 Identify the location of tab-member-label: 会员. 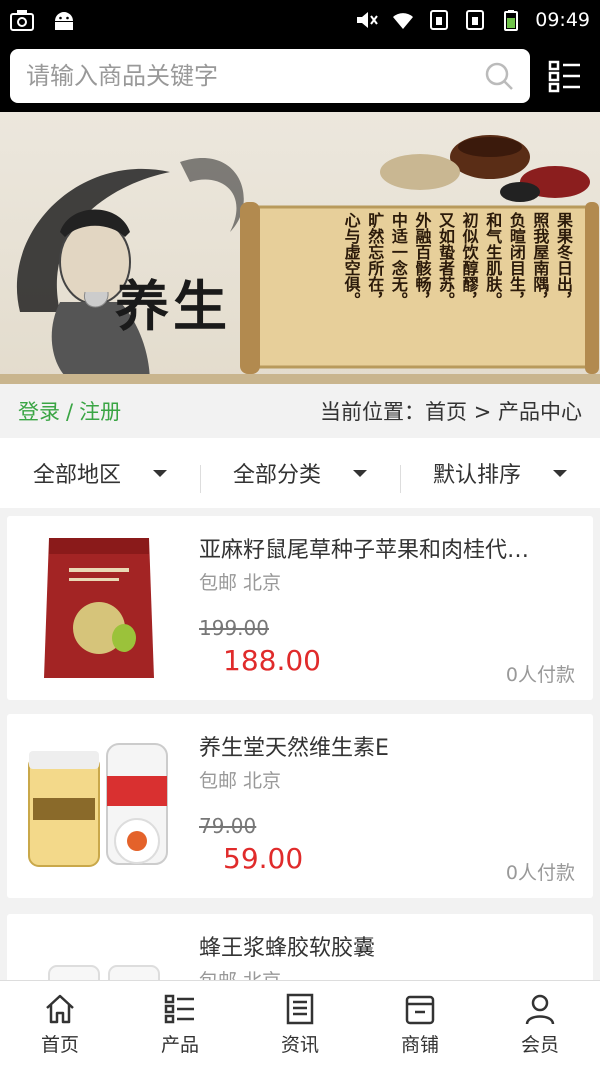
(539, 1044).